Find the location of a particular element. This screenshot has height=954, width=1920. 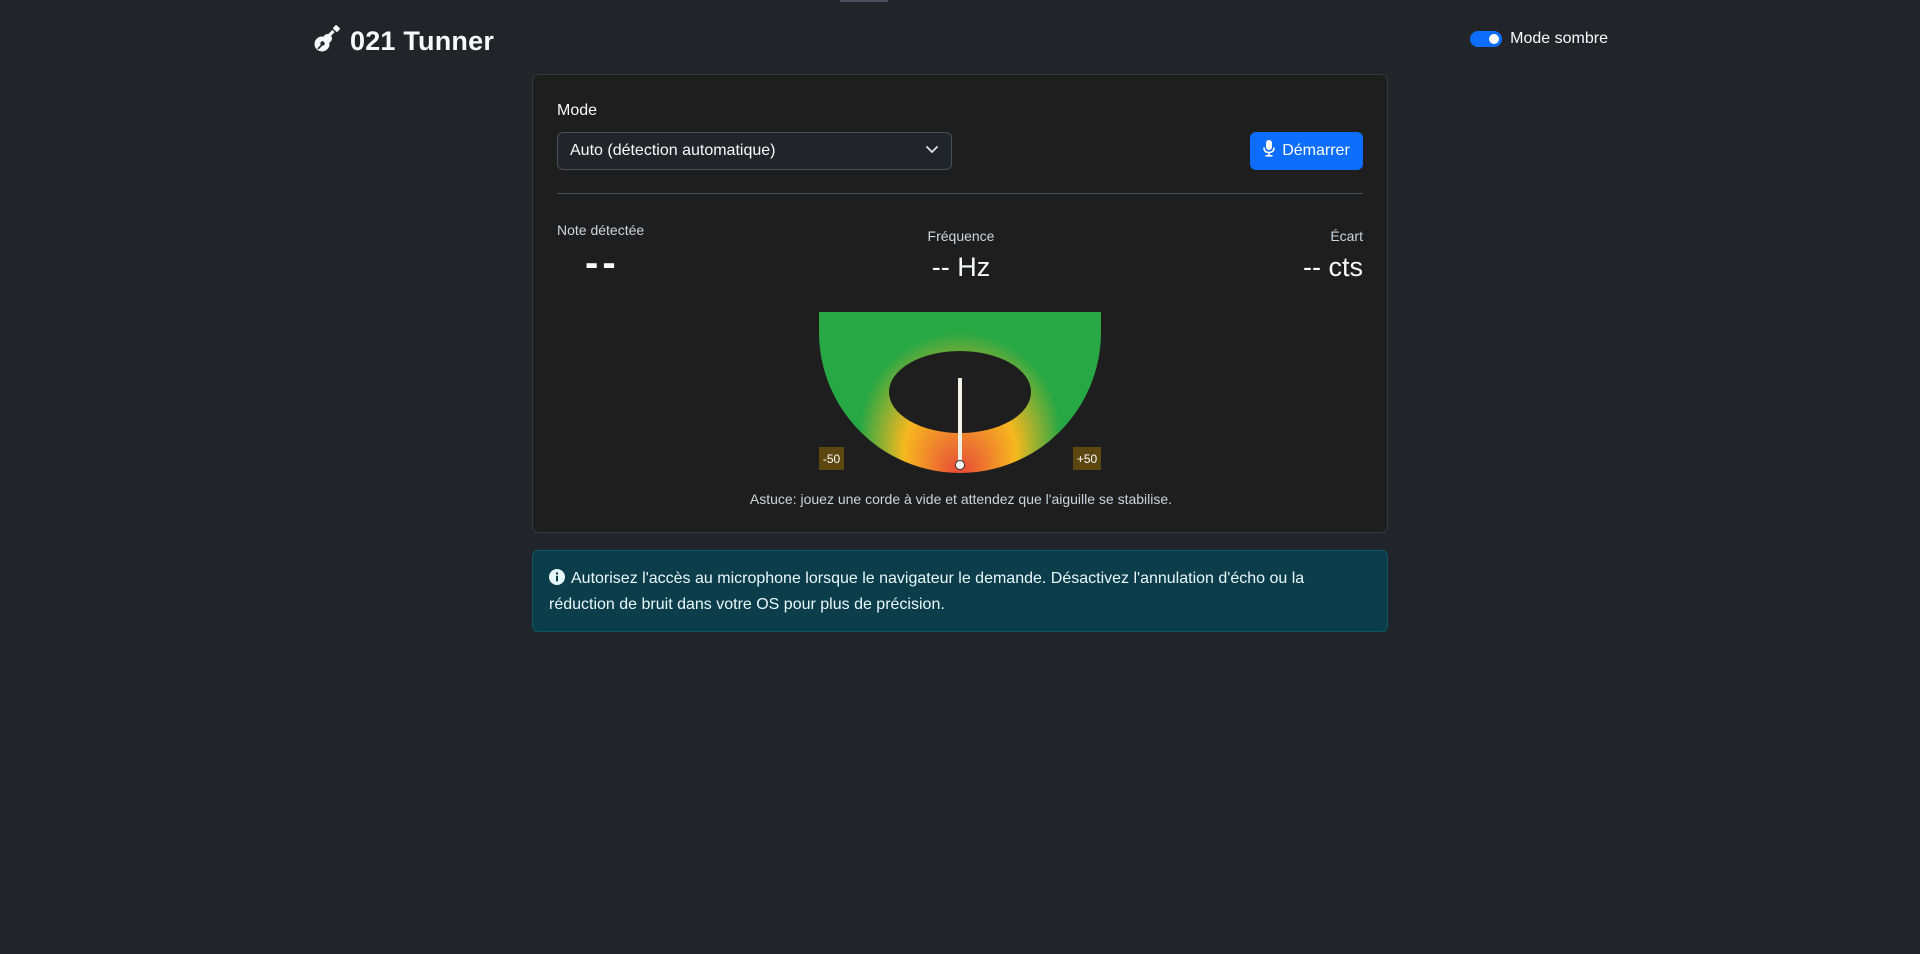

frequency-value: -- Hz is located at coordinates (961, 267).